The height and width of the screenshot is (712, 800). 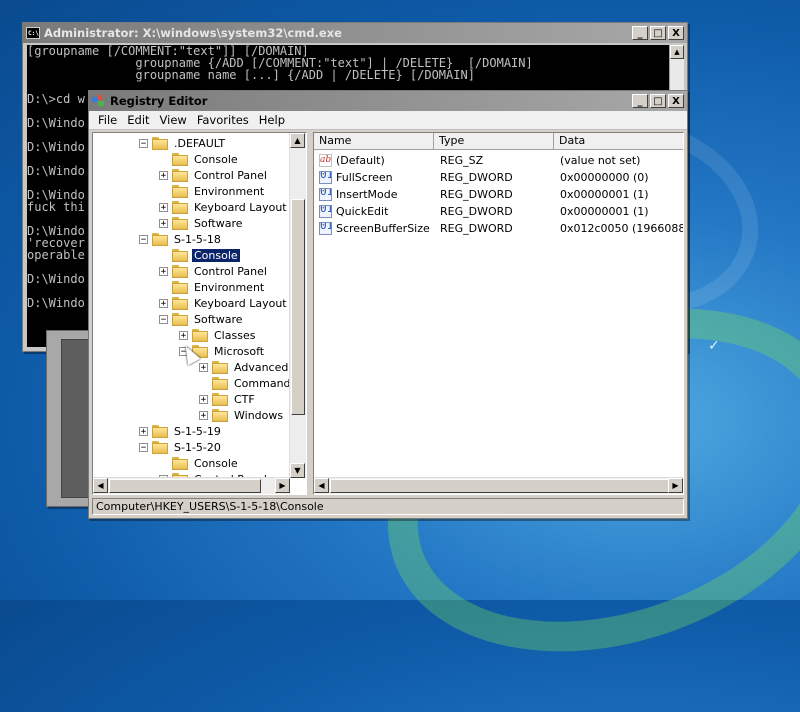 What do you see at coordinates (476, 194) in the screenshot?
I see `value-type: REG_DWORD` at bounding box center [476, 194].